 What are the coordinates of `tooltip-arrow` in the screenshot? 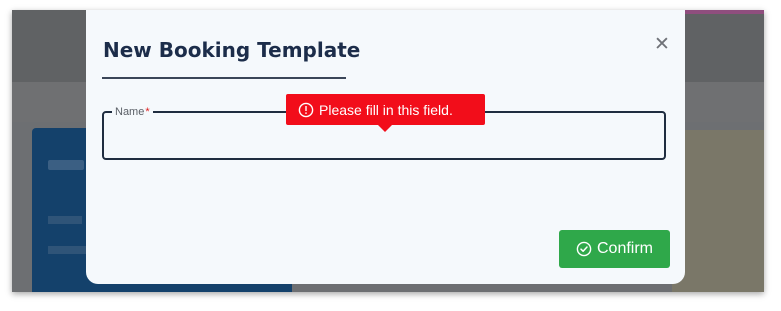 It's located at (385, 128).